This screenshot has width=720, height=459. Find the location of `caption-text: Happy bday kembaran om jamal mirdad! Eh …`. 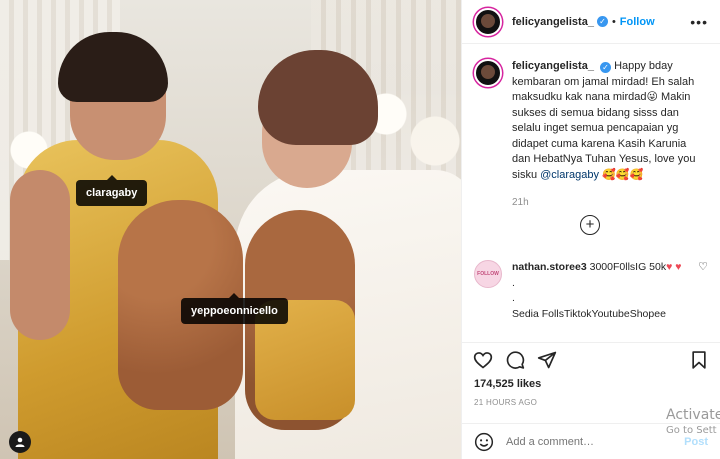

caption-text: Happy bday kembaran om jamal mirdad! Eh … is located at coordinates (604, 120).